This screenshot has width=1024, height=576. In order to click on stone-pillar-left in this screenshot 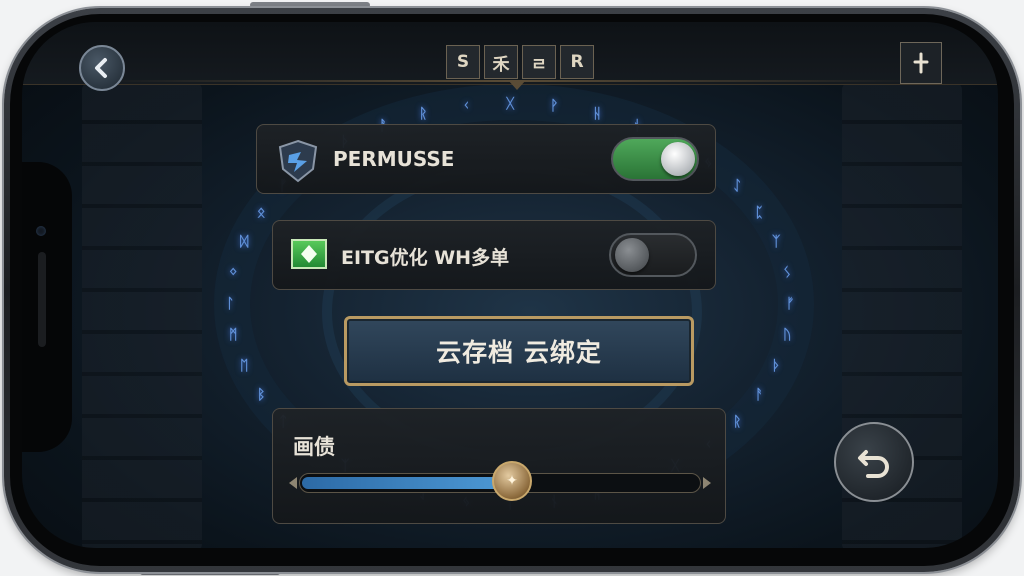, I will do `click(142, 315)`.